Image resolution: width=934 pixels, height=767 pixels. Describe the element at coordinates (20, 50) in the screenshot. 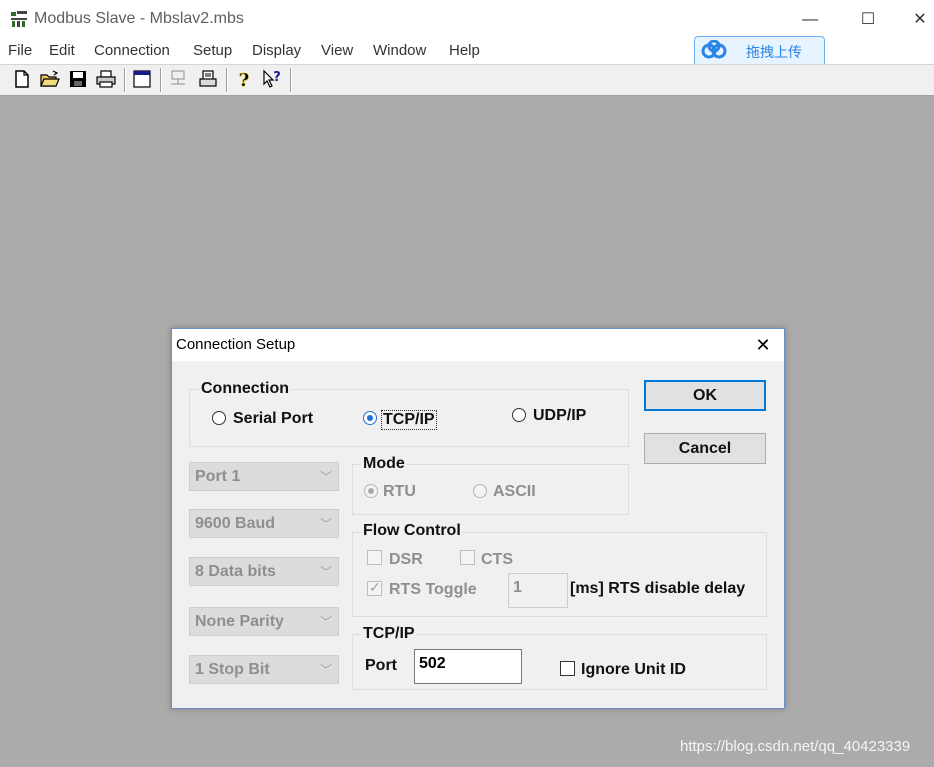

I see `menu-file: File` at that location.